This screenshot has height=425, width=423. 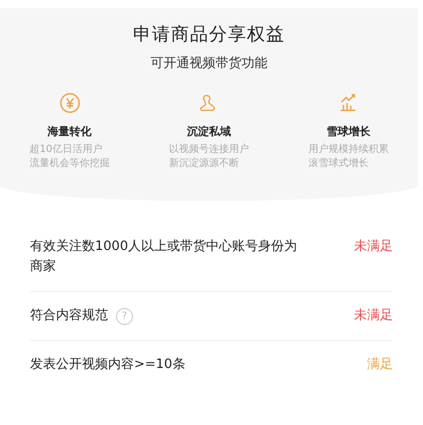 What do you see at coordinates (380, 365) in the screenshot?
I see `requirement-status: 满足` at bounding box center [380, 365].